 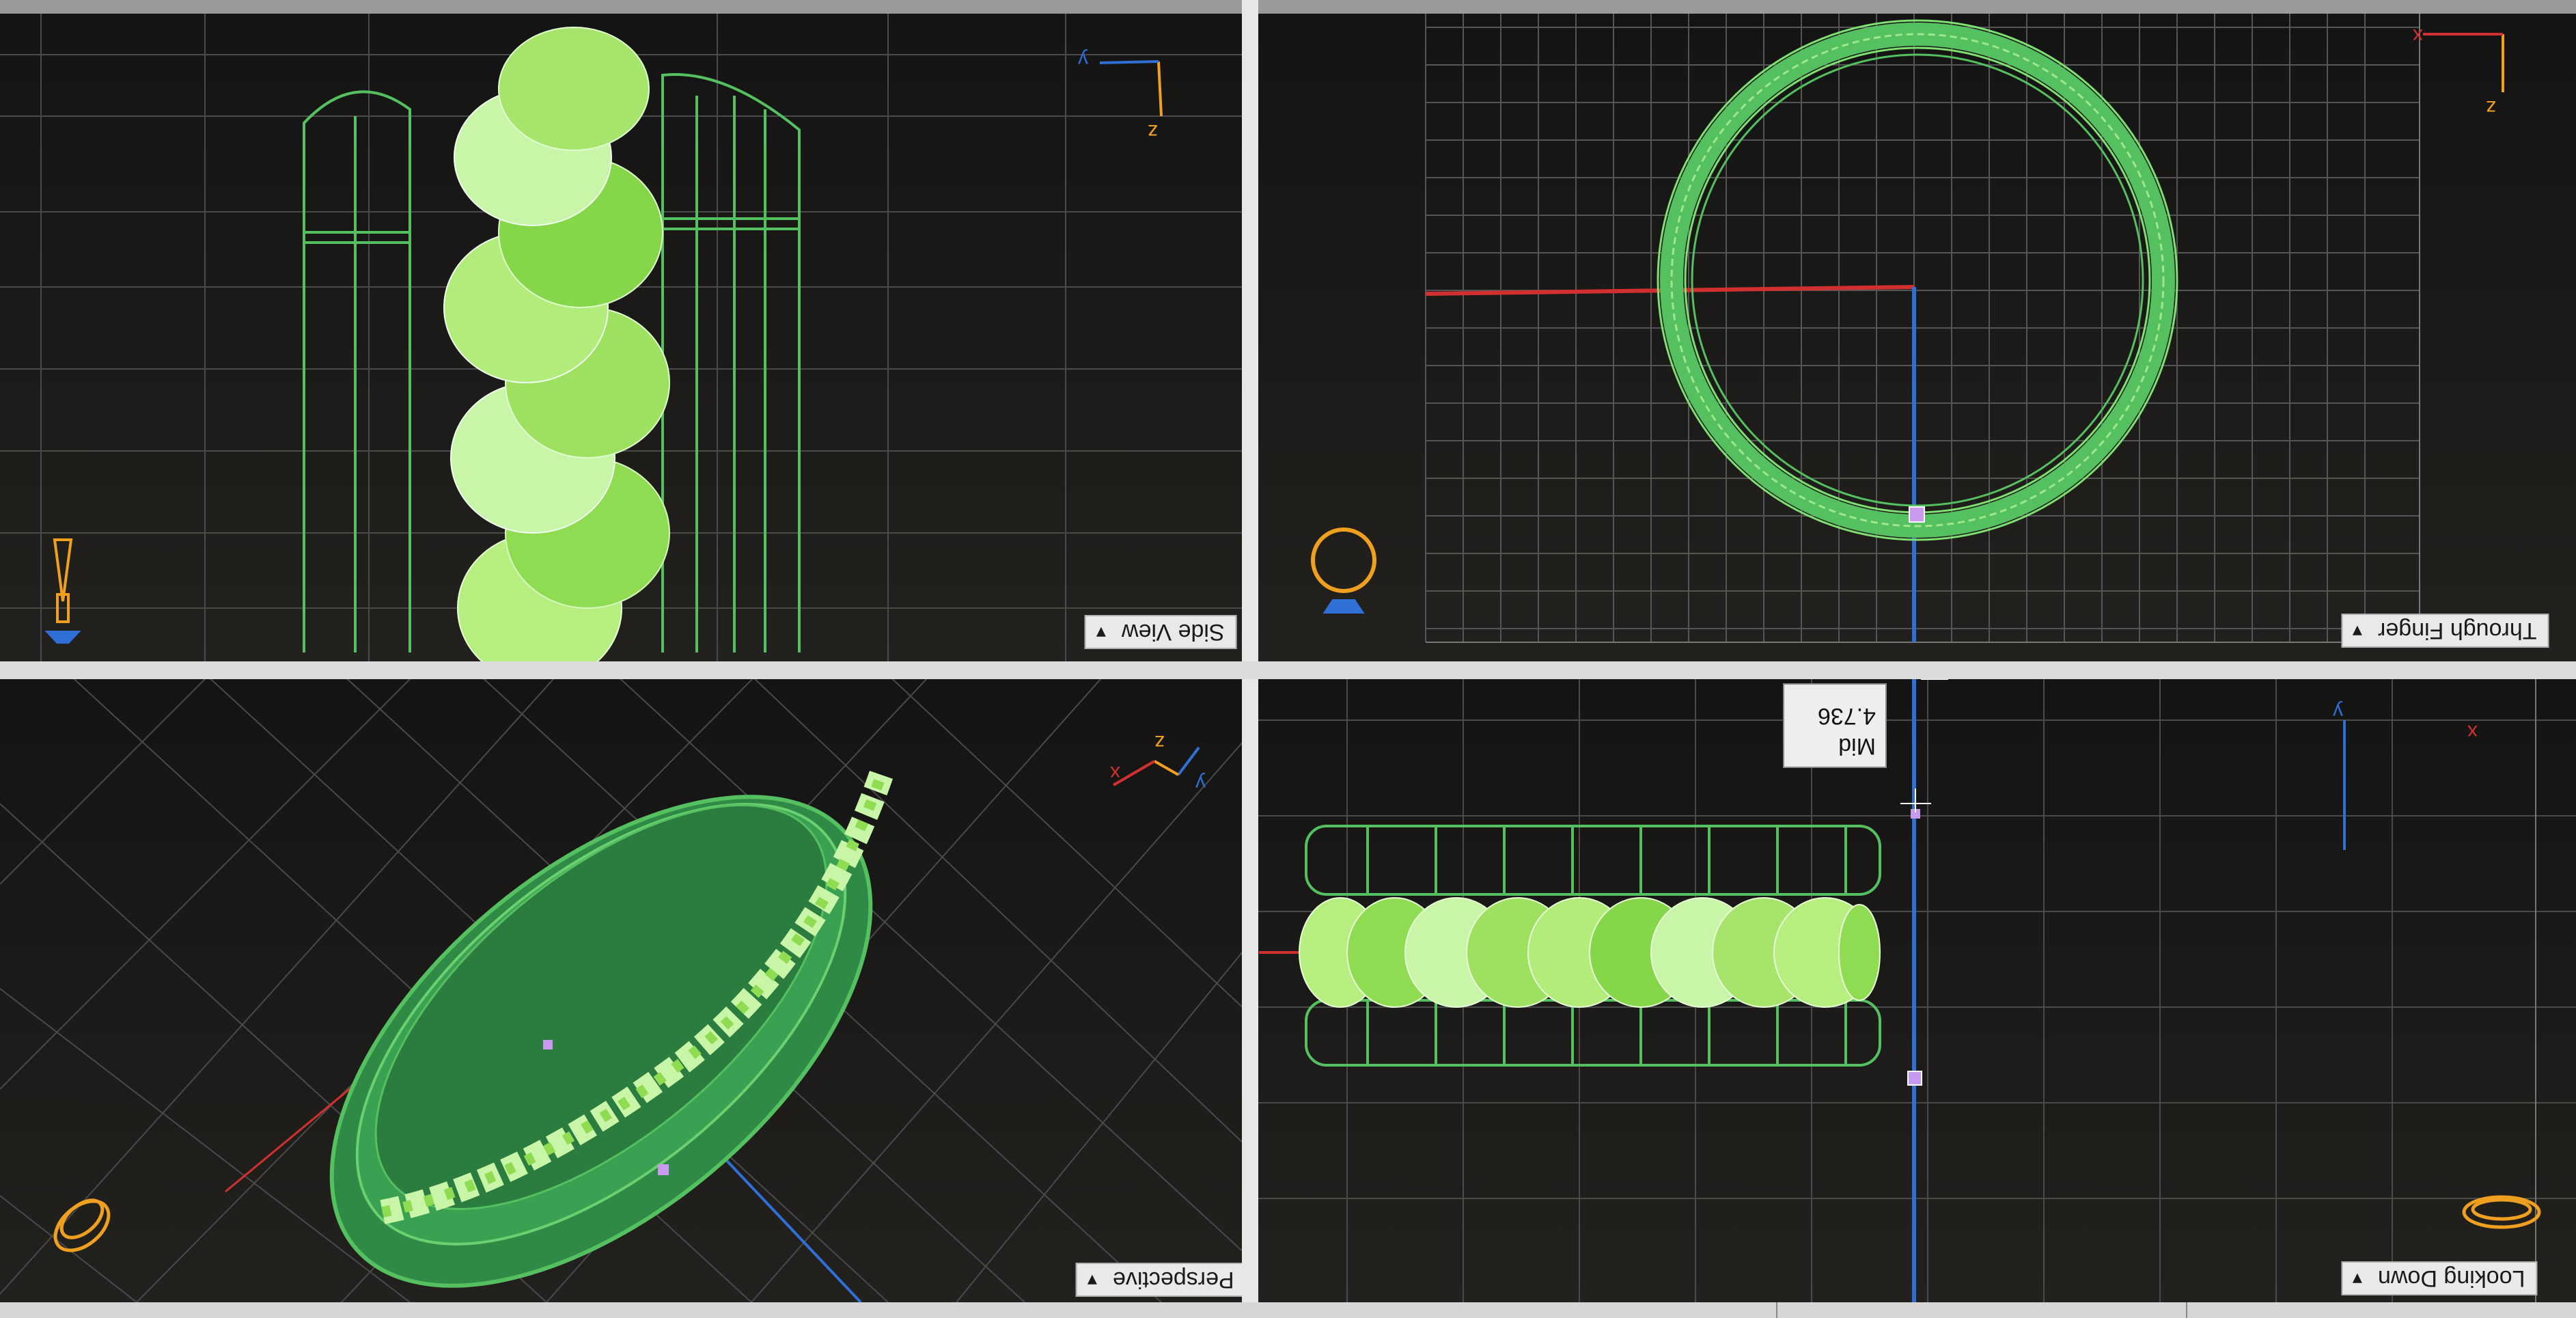 I want to click on tooltip-value: 4.736, so click(x=1846, y=716).